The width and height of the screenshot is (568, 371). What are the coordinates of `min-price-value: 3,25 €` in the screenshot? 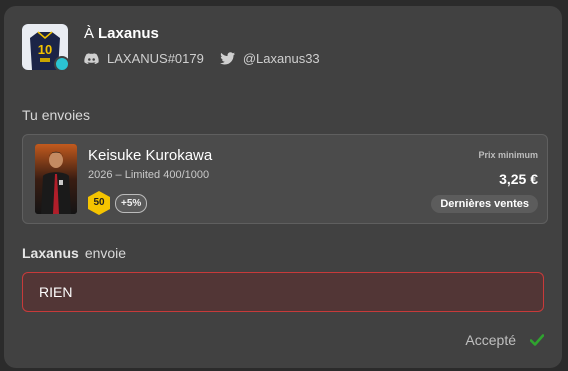 It's located at (518, 179).